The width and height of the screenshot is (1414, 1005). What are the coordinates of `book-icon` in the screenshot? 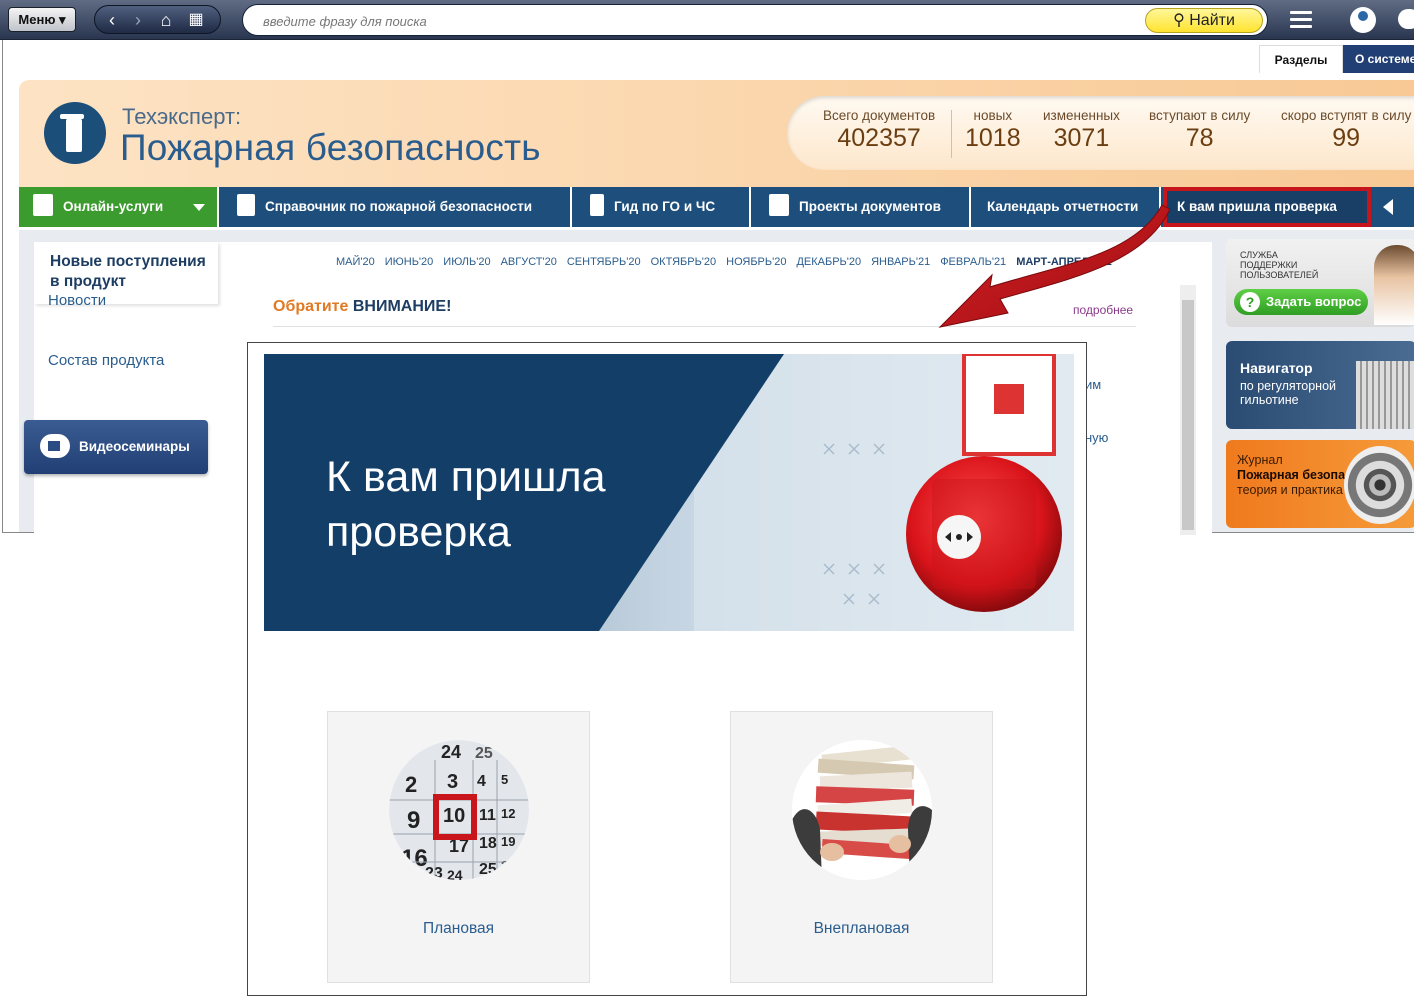 It's located at (246, 205).